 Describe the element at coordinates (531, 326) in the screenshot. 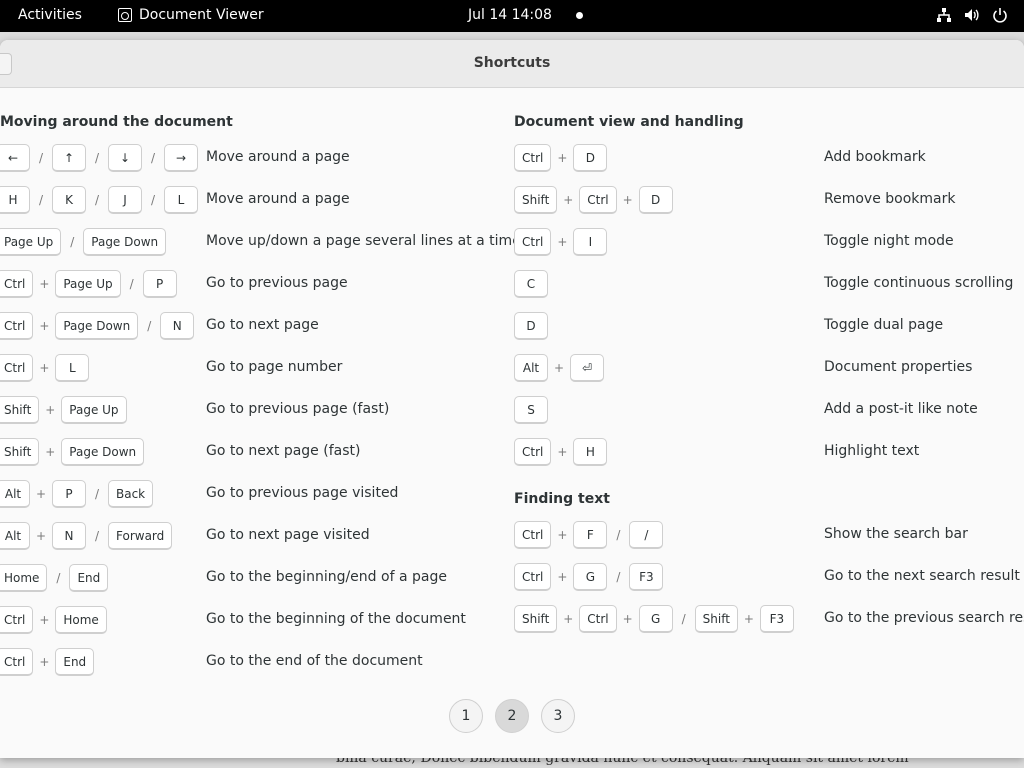

I see `shortcut-keys: D` at that location.